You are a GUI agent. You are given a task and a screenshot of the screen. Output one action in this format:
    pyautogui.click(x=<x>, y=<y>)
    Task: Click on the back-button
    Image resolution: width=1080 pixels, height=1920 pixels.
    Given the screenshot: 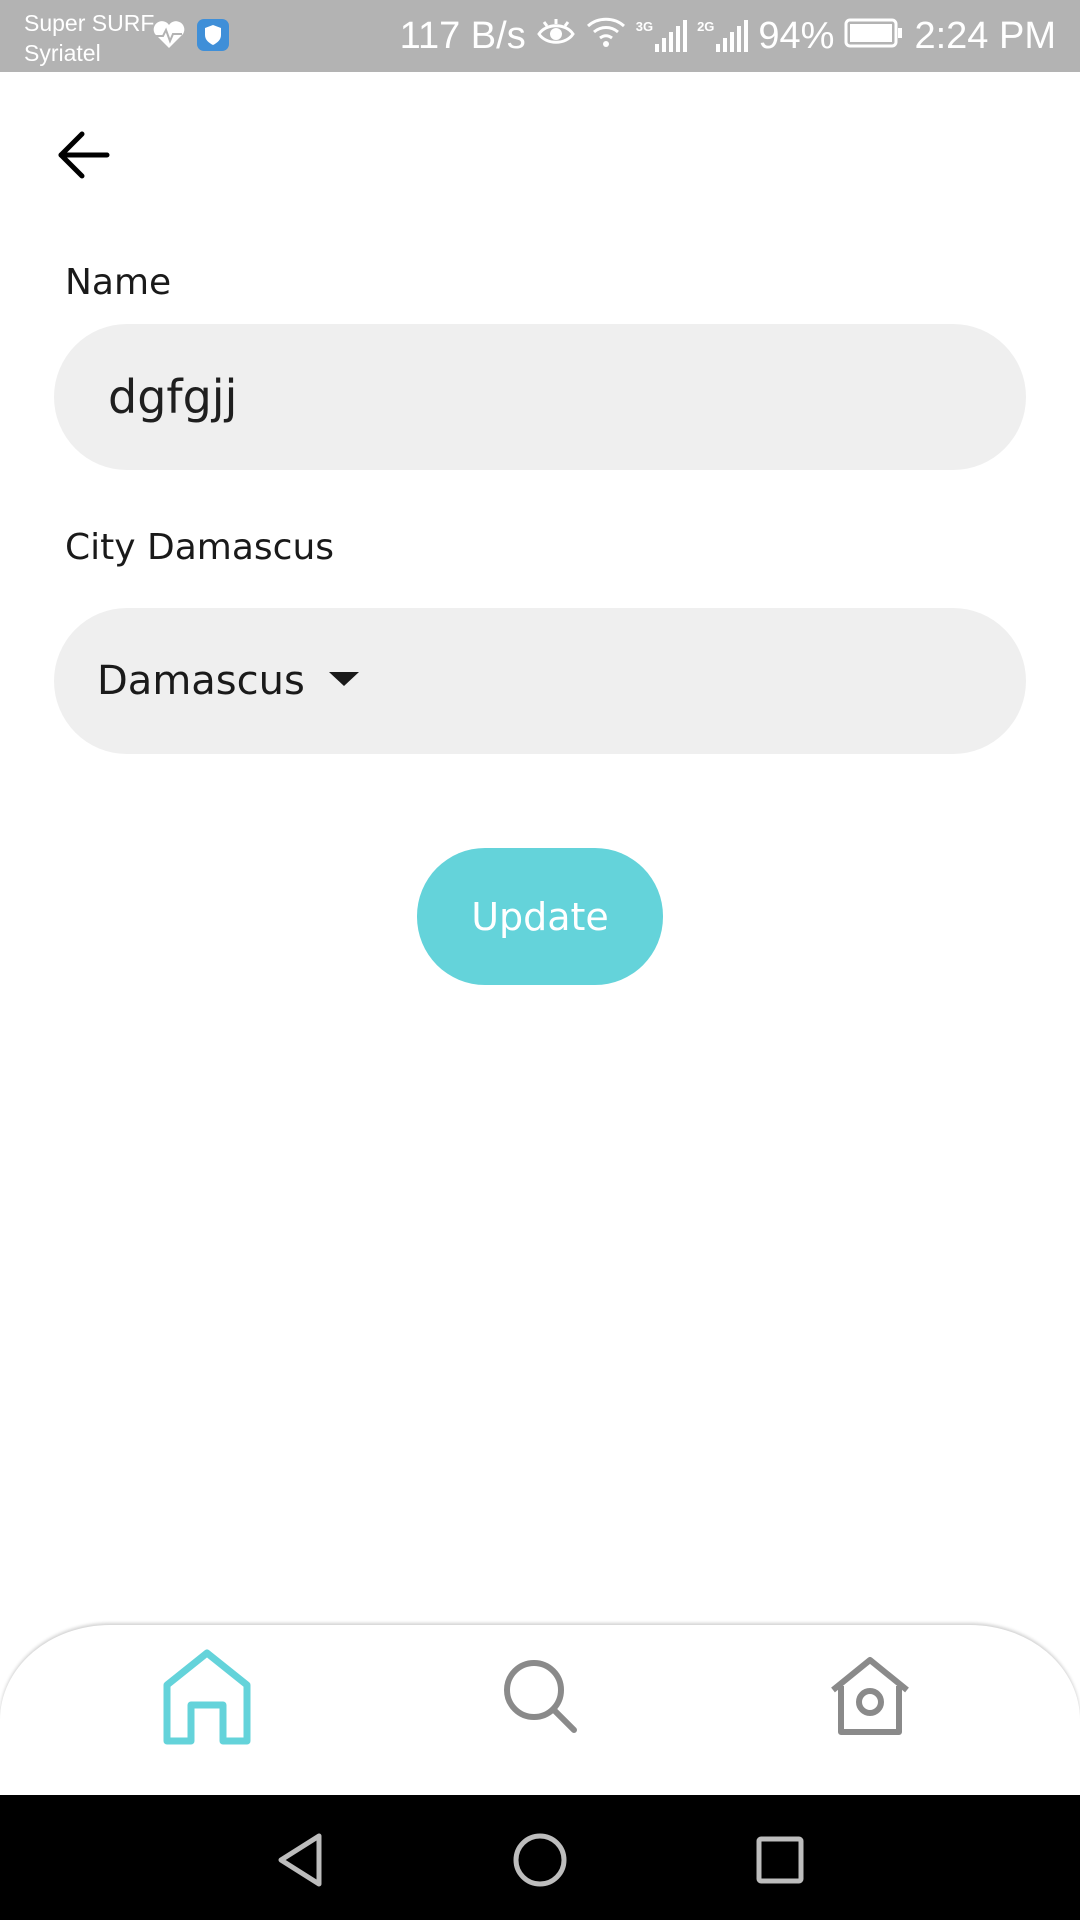 What is the action you would take?
    pyautogui.click(x=84, y=155)
    